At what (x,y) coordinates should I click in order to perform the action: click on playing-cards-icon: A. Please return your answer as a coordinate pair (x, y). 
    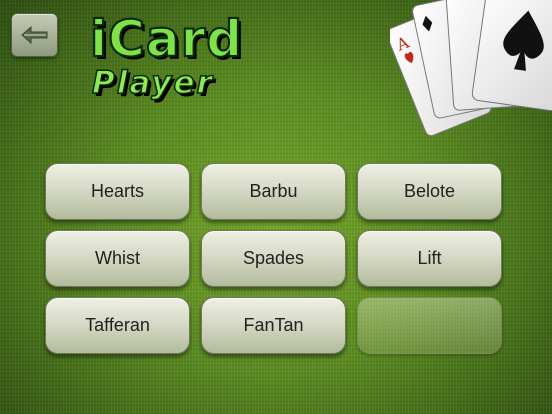
    Looking at the image, I should click on (471, 68).